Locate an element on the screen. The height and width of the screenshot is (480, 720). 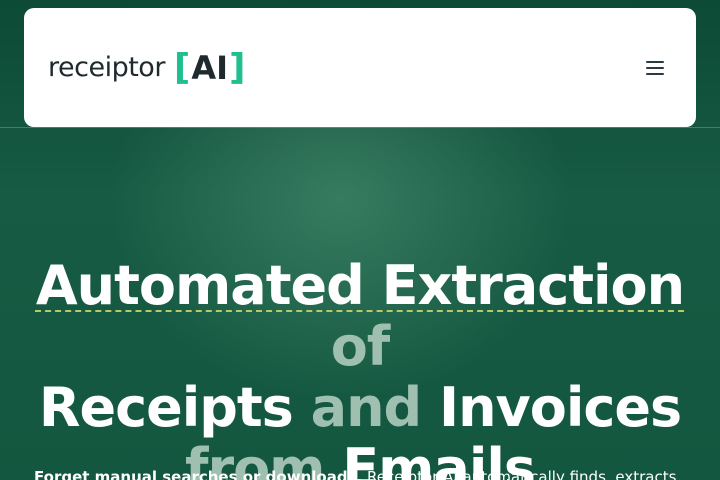
headline-receipts: Receipts is located at coordinates (166, 407).